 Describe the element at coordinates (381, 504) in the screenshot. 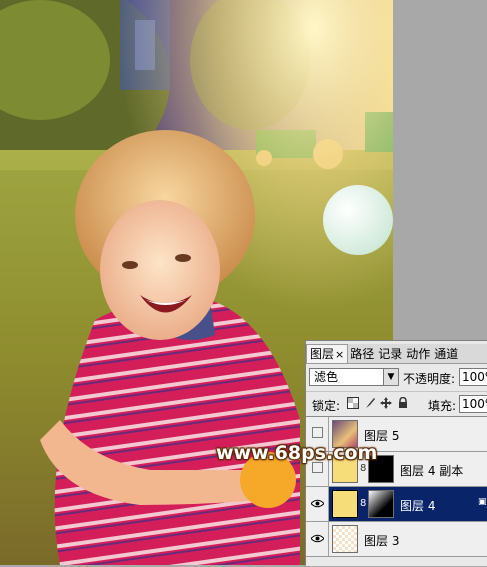

I see `layer-mask-thumbnail` at that location.